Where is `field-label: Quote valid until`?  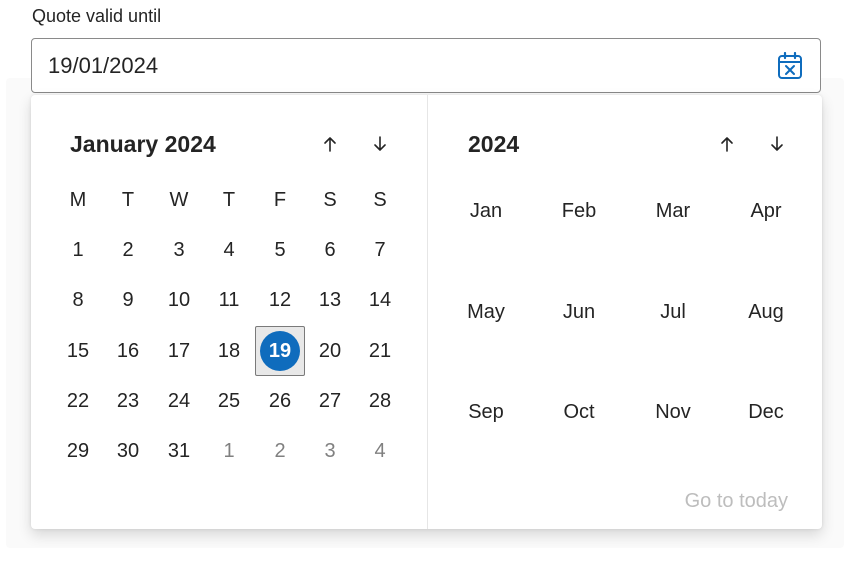 field-label: Quote valid until is located at coordinates (97, 16).